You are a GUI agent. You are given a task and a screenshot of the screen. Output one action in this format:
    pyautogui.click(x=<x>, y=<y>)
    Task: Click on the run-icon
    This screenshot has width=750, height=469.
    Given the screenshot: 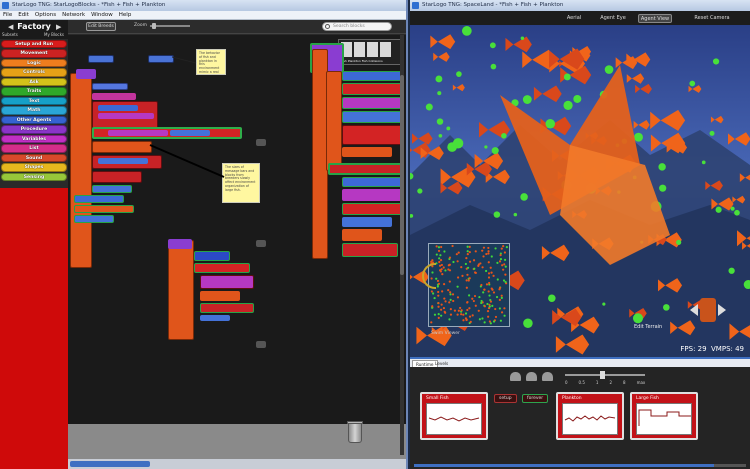 What is the action you would take?
    pyautogui.click(x=515, y=376)
    